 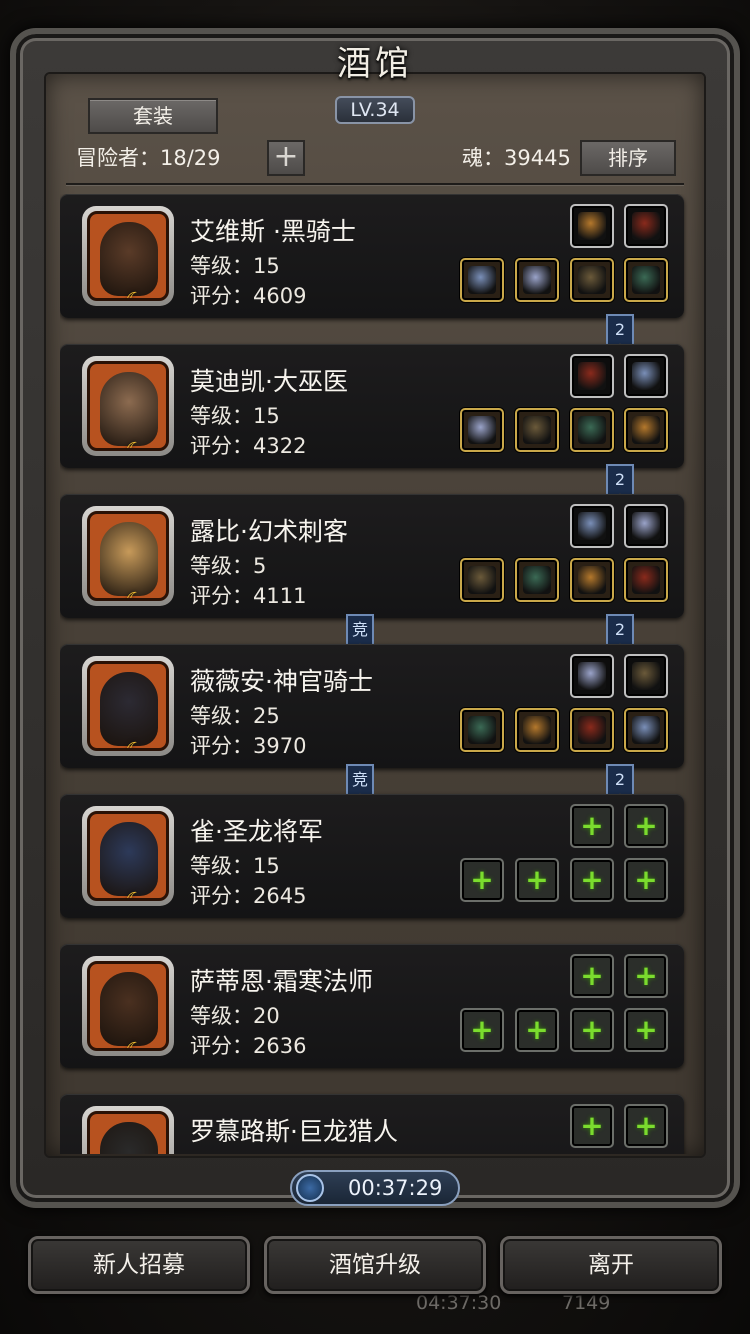 I want to click on adventurer-count: 冒险者：18/29, so click(x=148, y=158).